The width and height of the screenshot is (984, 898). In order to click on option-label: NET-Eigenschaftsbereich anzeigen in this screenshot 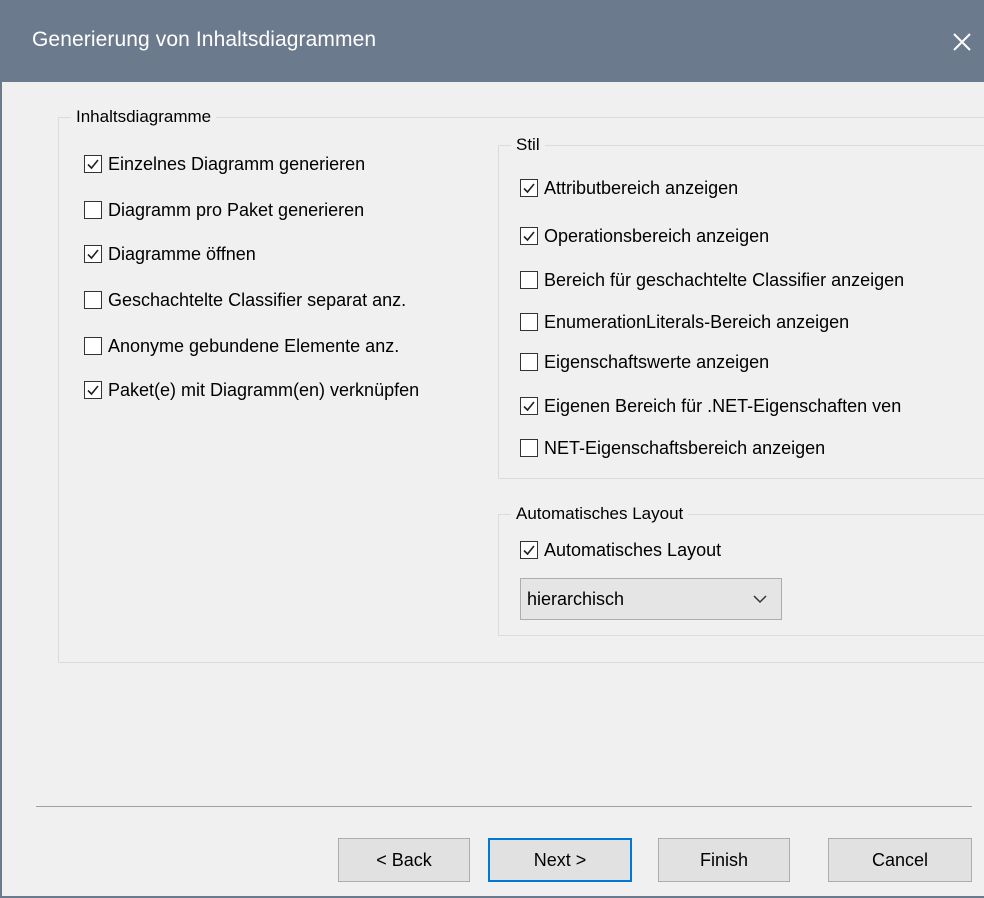, I will do `click(685, 447)`.